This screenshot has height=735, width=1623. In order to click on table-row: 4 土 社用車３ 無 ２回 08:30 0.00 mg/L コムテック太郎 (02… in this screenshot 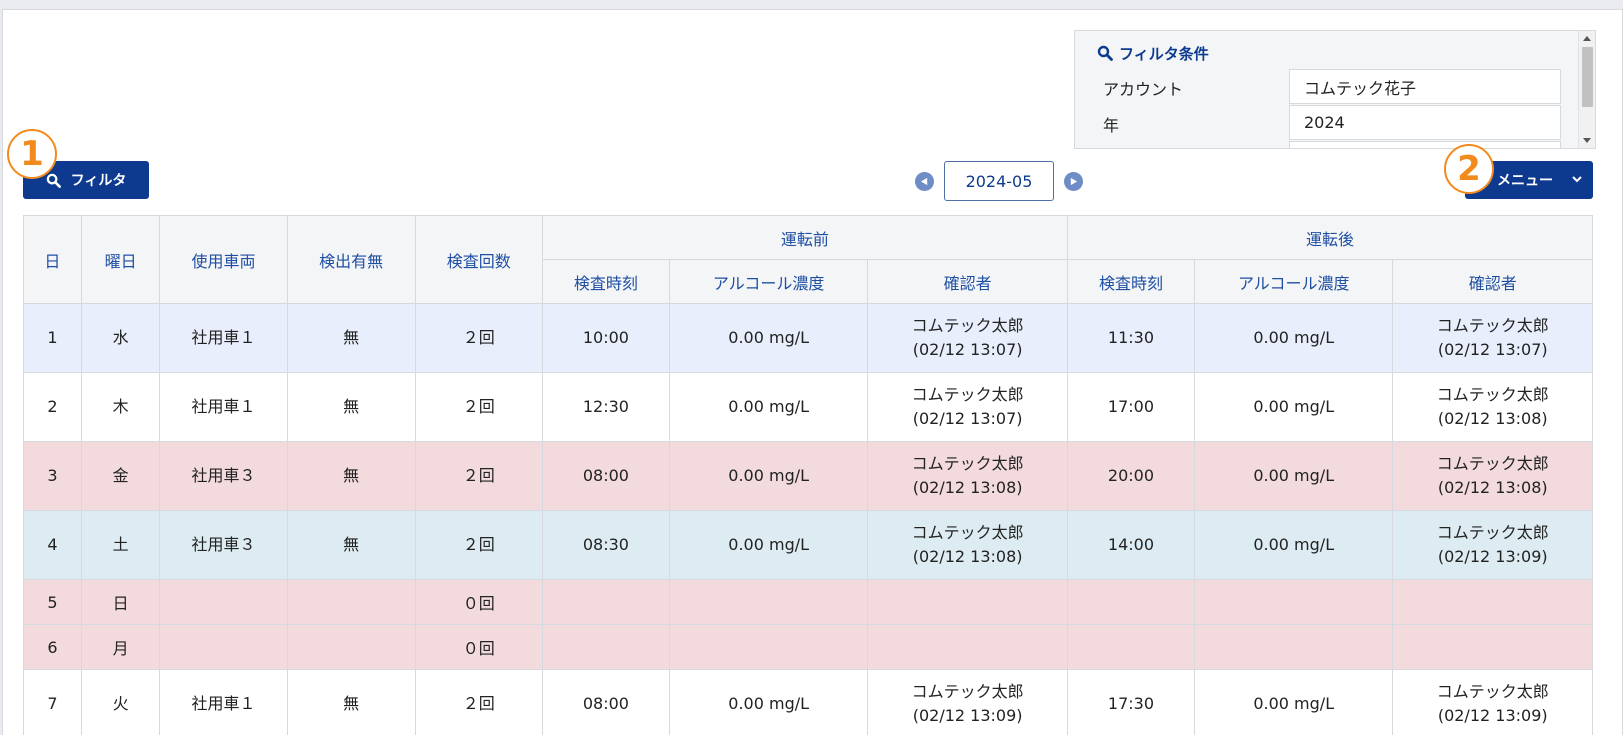, I will do `click(808, 545)`.